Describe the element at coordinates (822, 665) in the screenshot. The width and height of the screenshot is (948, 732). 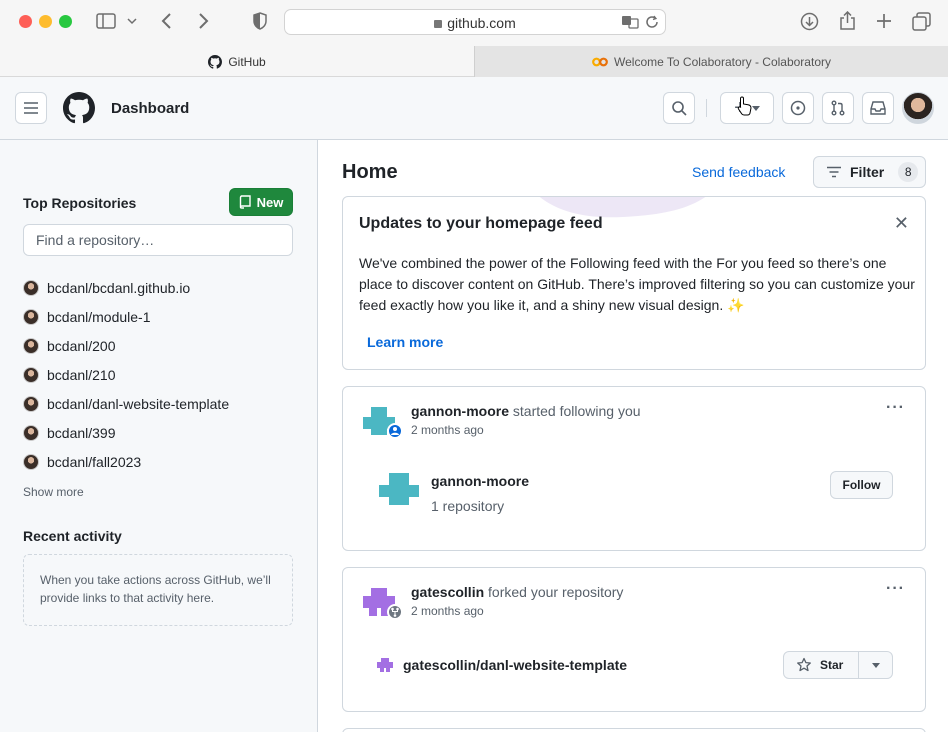
I see `star-button: Star` at that location.